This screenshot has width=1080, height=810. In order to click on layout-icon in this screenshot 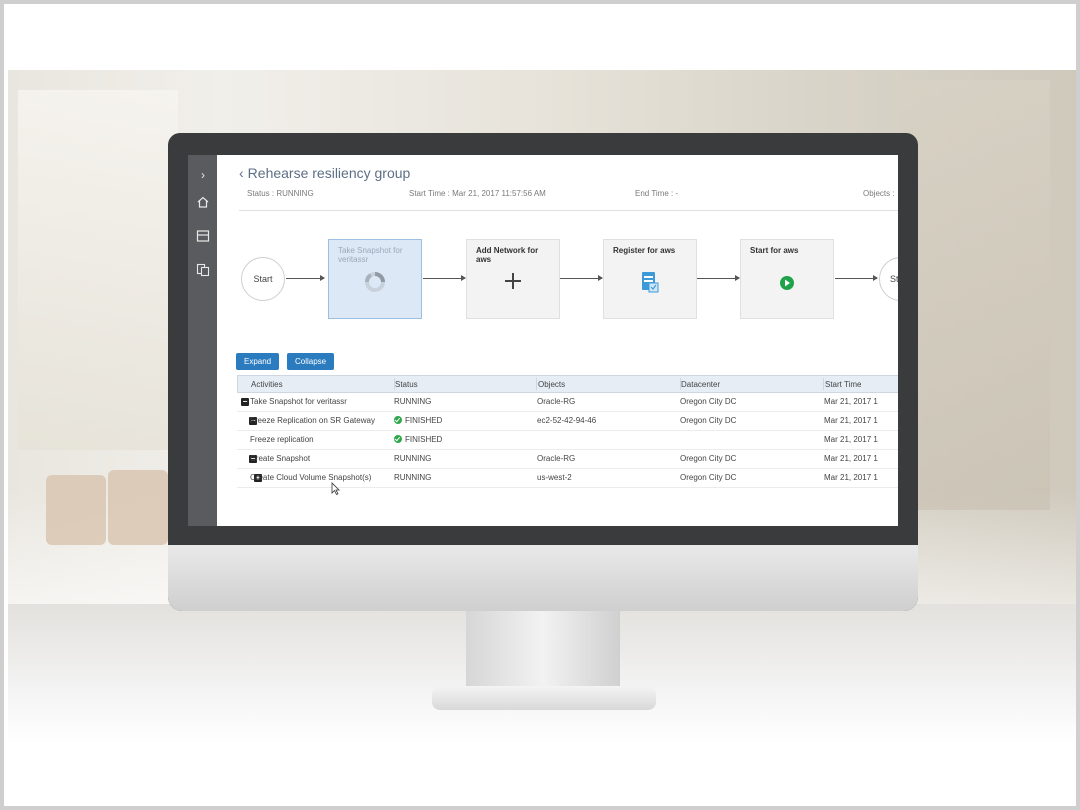, I will do `click(203, 237)`.